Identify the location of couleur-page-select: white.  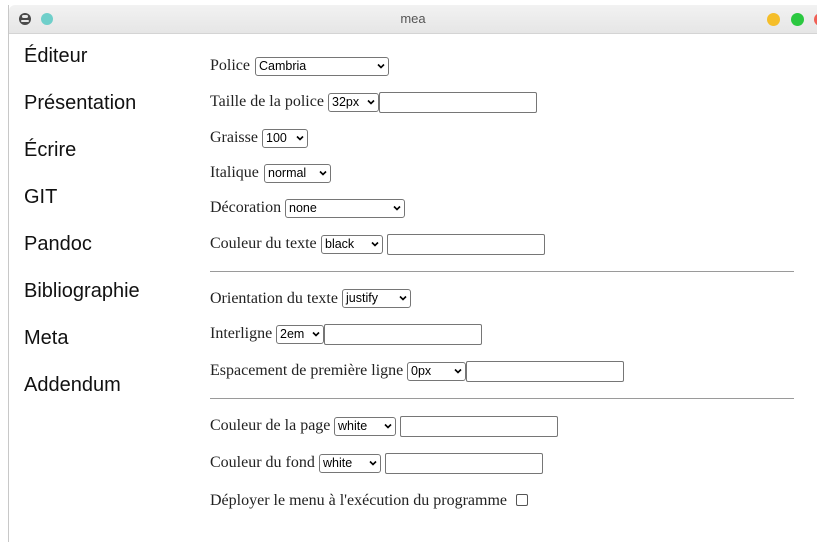
(365, 426).